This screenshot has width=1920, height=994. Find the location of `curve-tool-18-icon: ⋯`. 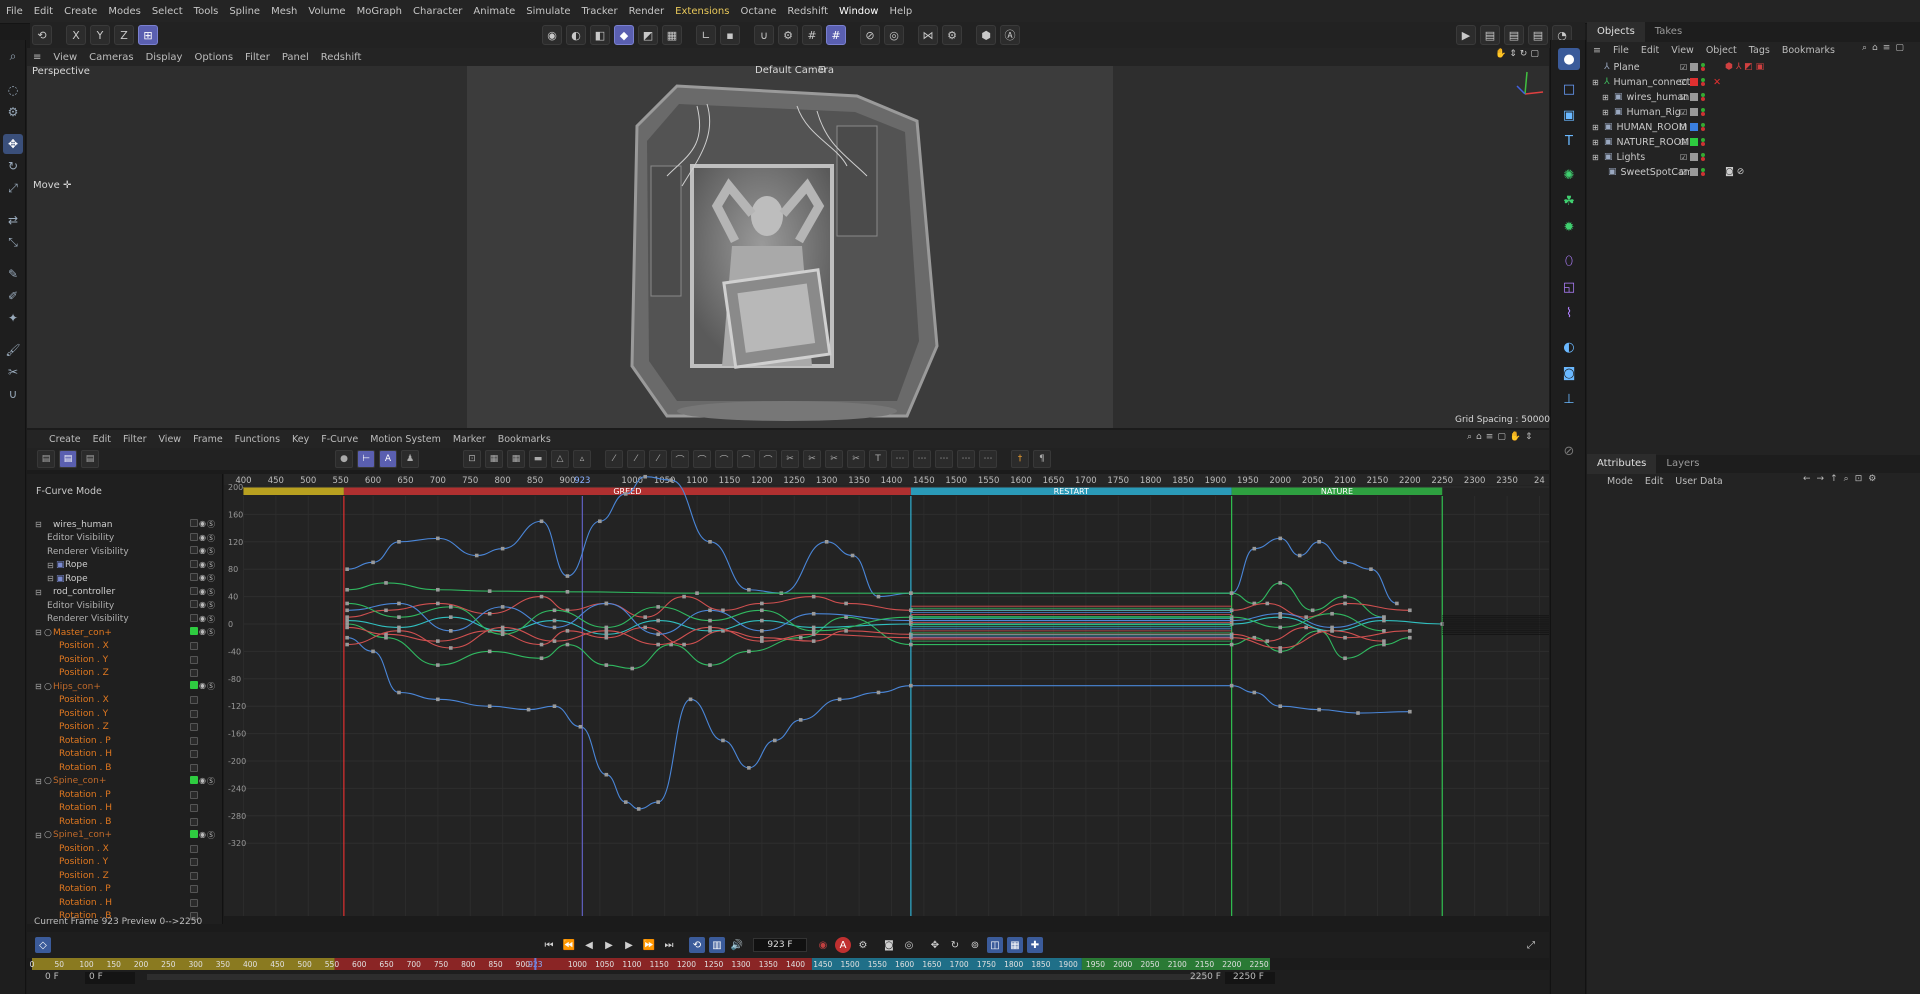

curve-tool-18-icon: ⋯ is located at coordinates (988, 459).